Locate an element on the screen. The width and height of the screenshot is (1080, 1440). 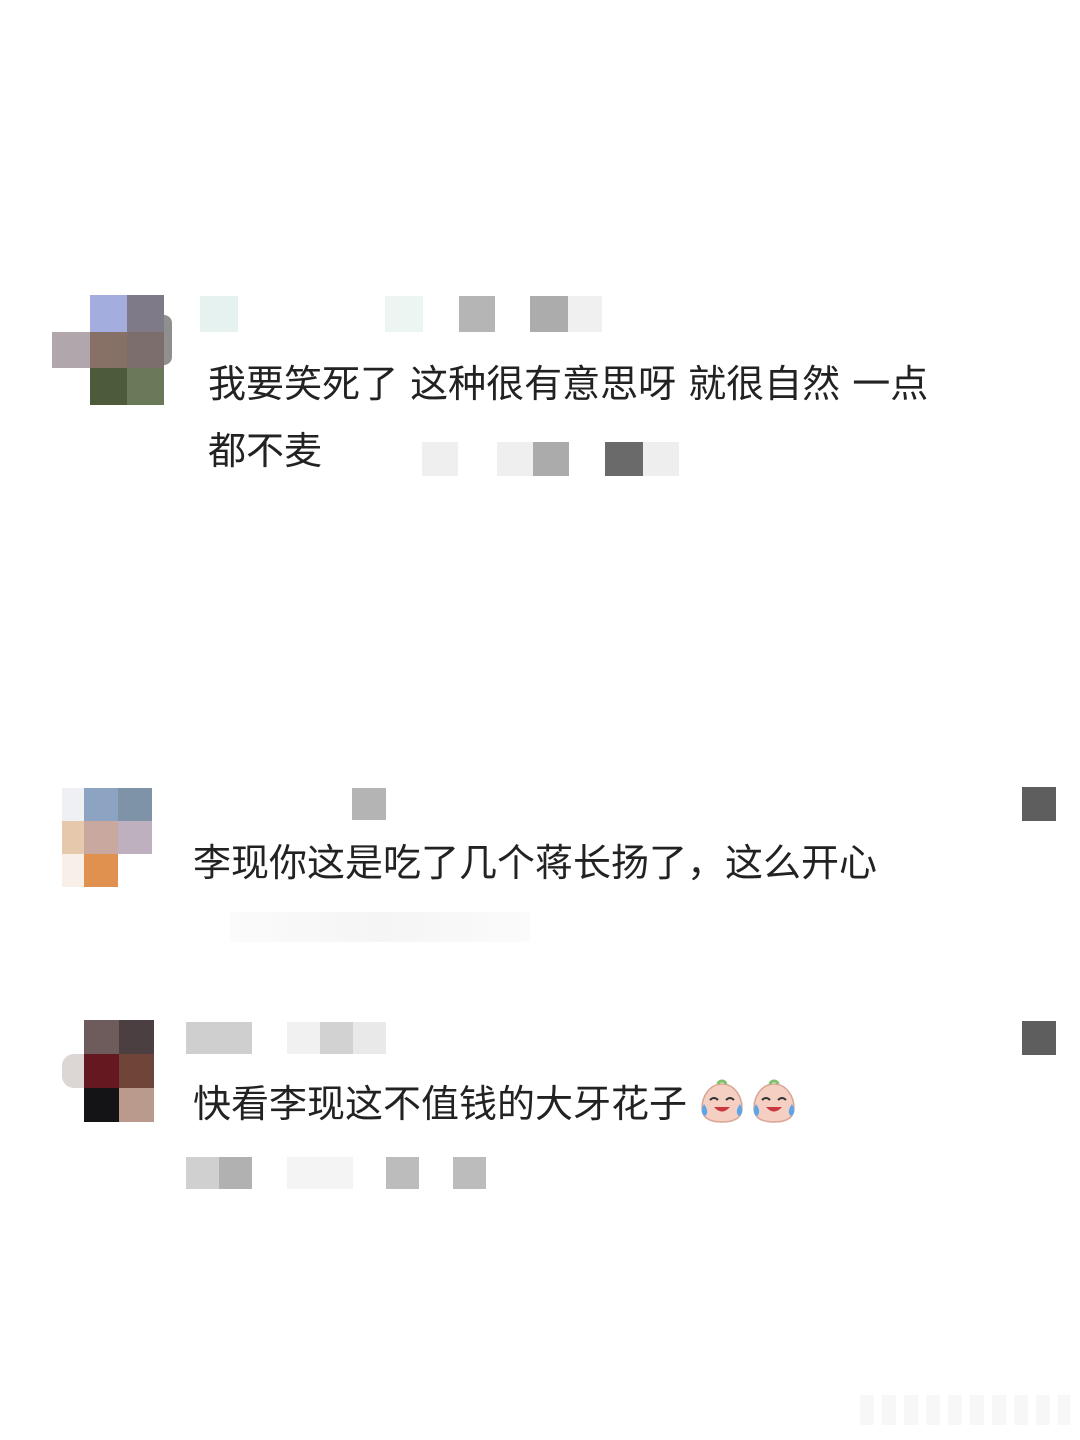
comment-text: 都不麦 is located at coordinates (265, 451).